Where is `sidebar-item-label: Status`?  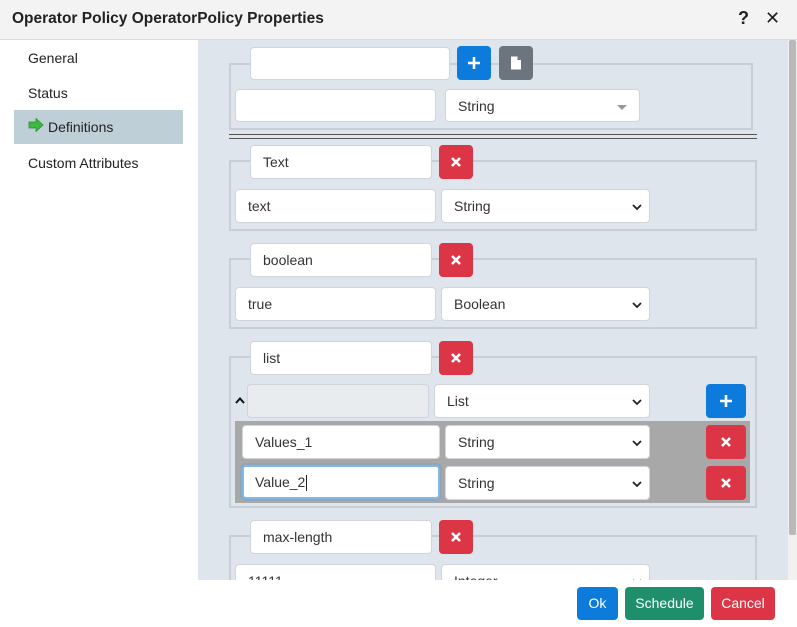 sidebar-item-label: Status is located at coordinates (48, 93).